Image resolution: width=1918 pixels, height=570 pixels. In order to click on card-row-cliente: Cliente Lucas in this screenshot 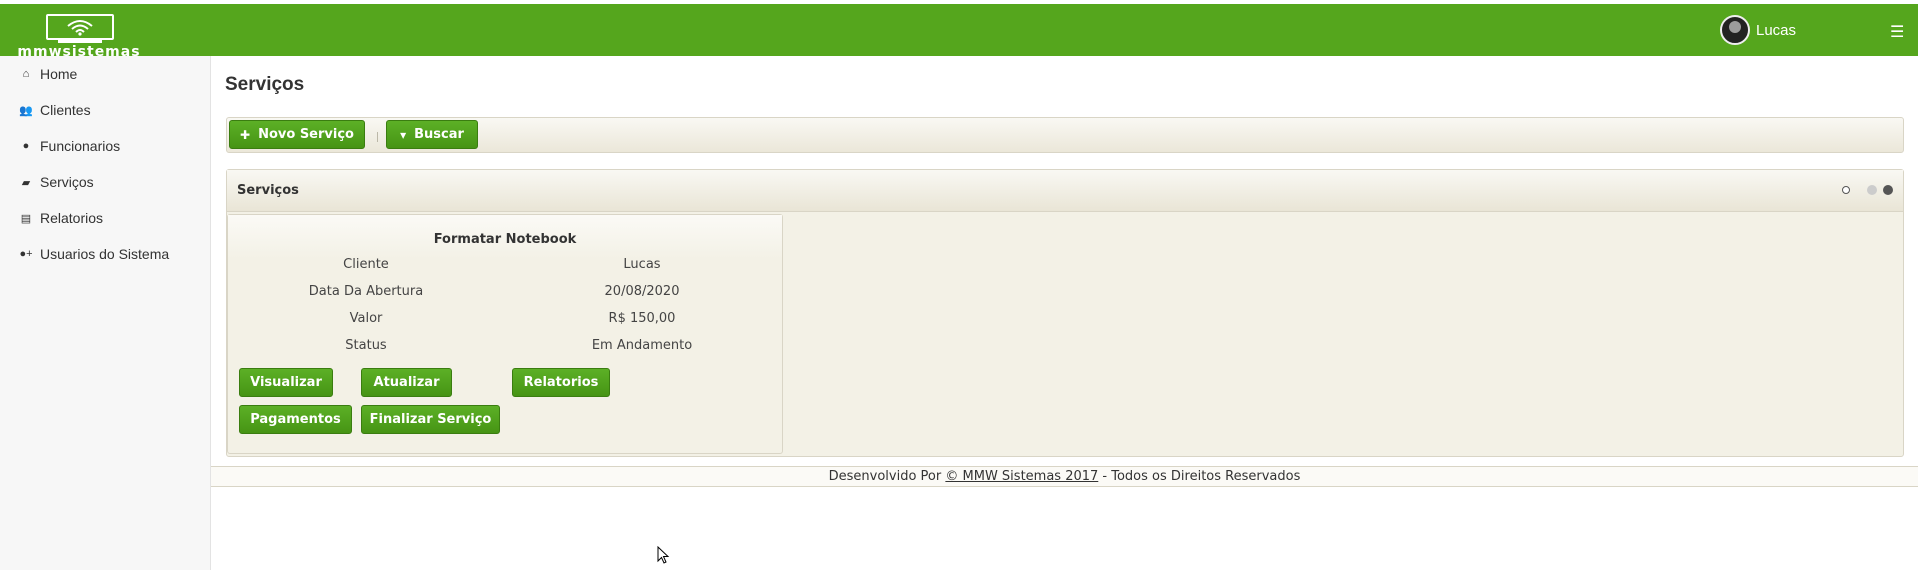, I will do `click(505, 267)`.